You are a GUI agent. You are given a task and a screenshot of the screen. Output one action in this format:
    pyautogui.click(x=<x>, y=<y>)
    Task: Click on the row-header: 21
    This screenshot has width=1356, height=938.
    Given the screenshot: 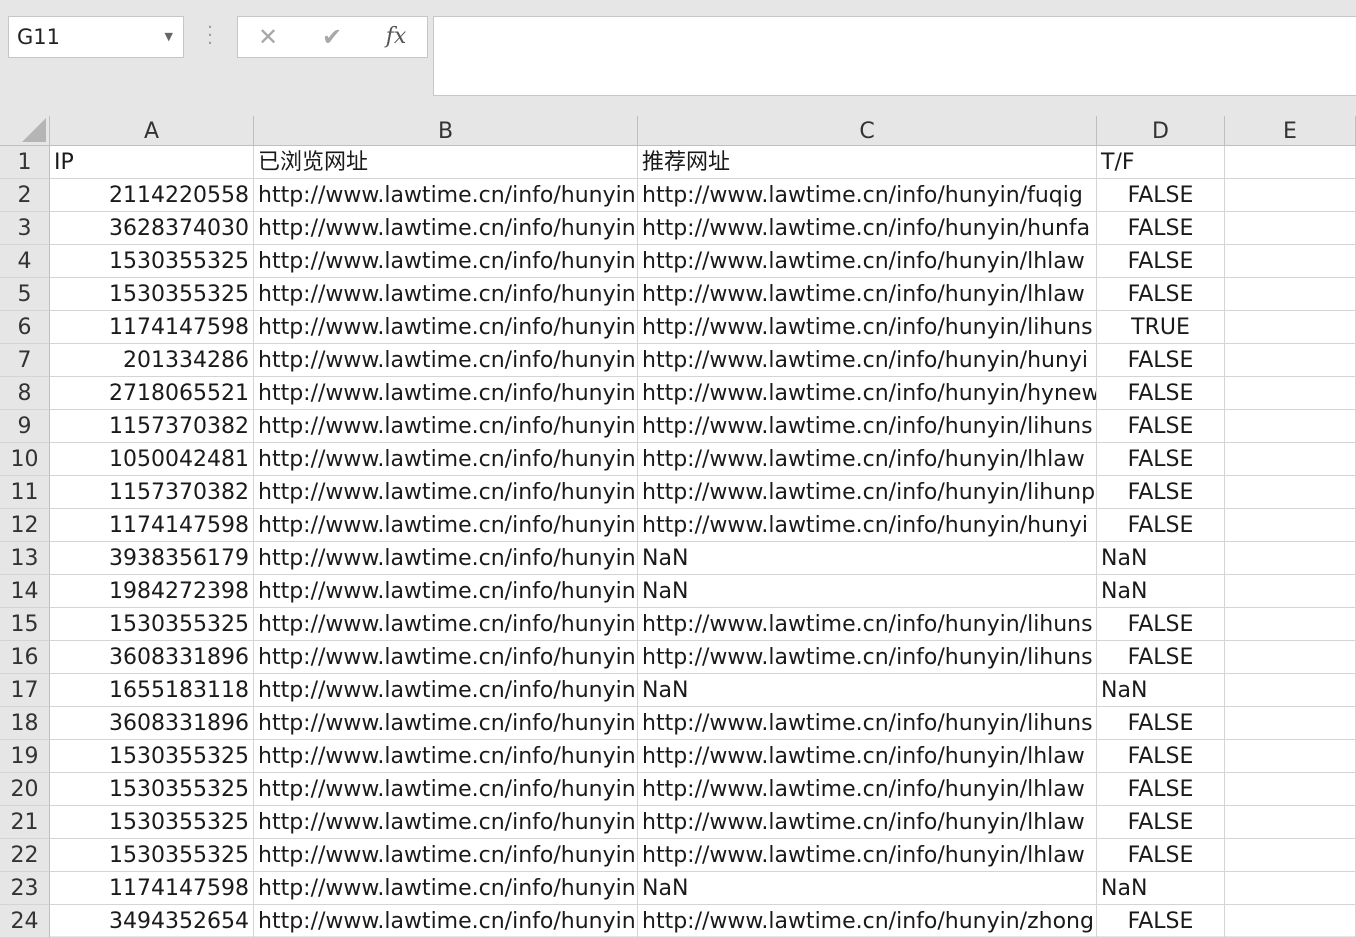 What is the action you would take?
    pyautogui.click(x=25, y=822)
    